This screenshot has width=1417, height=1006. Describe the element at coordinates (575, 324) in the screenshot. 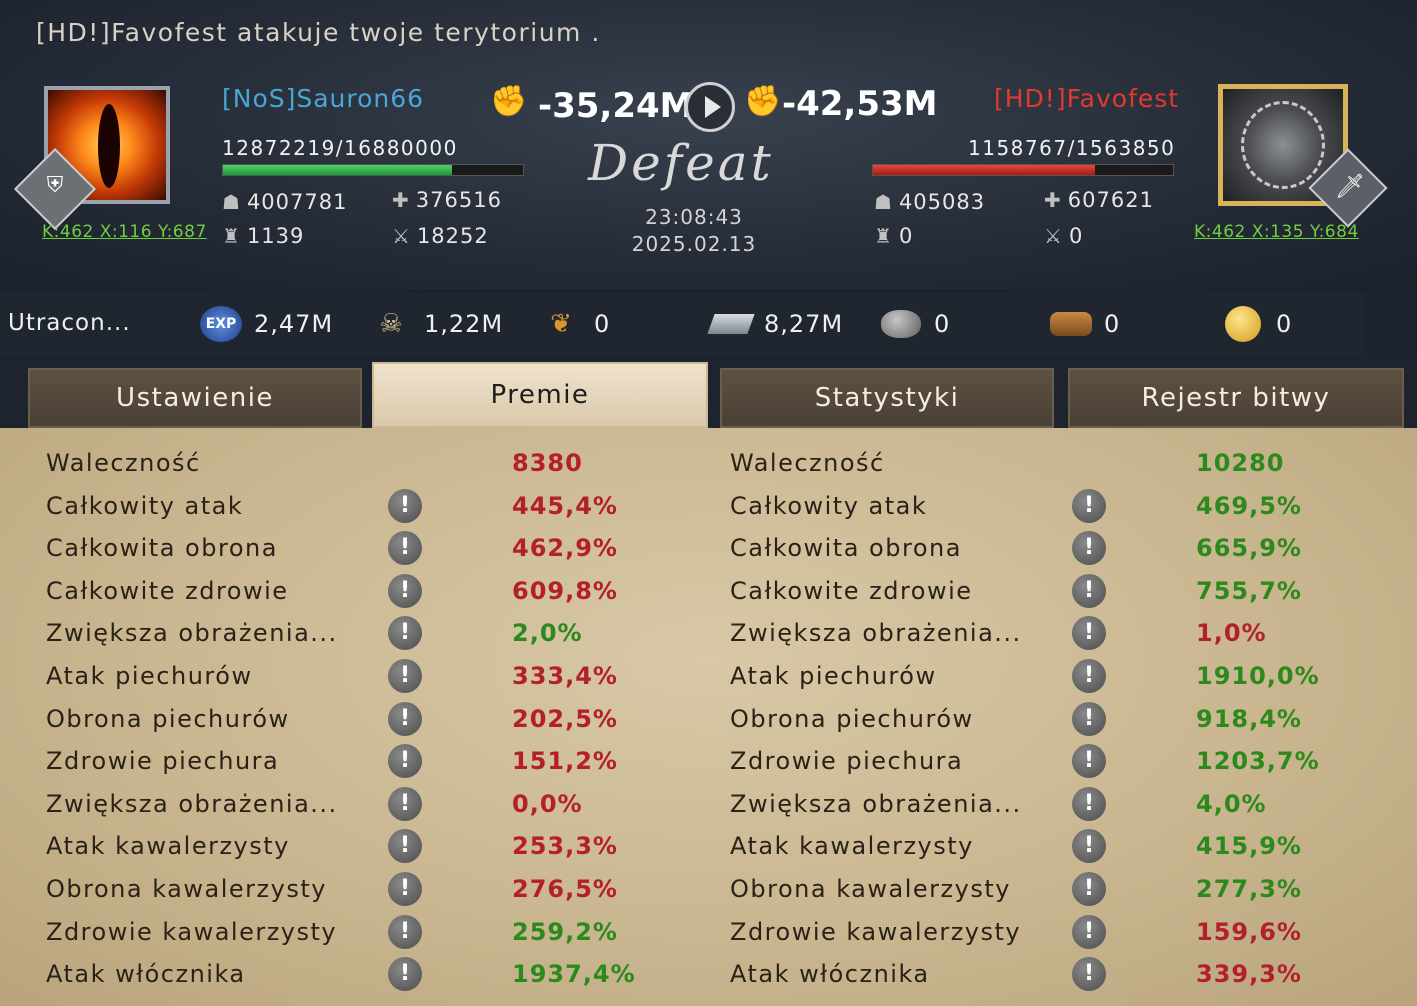

I see `loss-food: ❦ 0` at that location.